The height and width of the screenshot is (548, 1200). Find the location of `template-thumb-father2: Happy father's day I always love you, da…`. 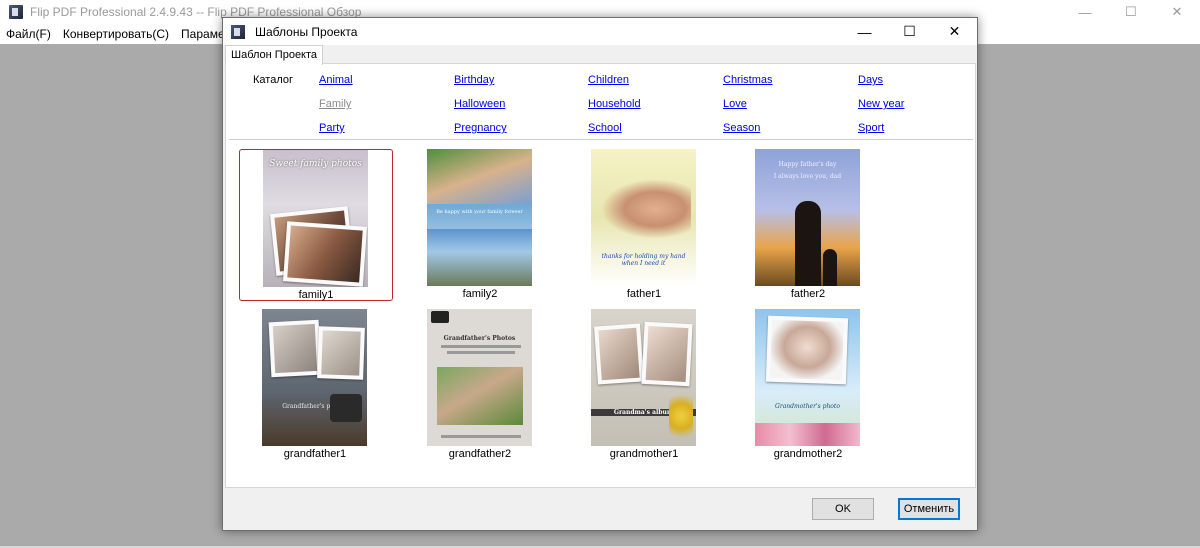

template-thumb-father2: Happy father's day I always love you, da… is located at coordinates (808, 224).